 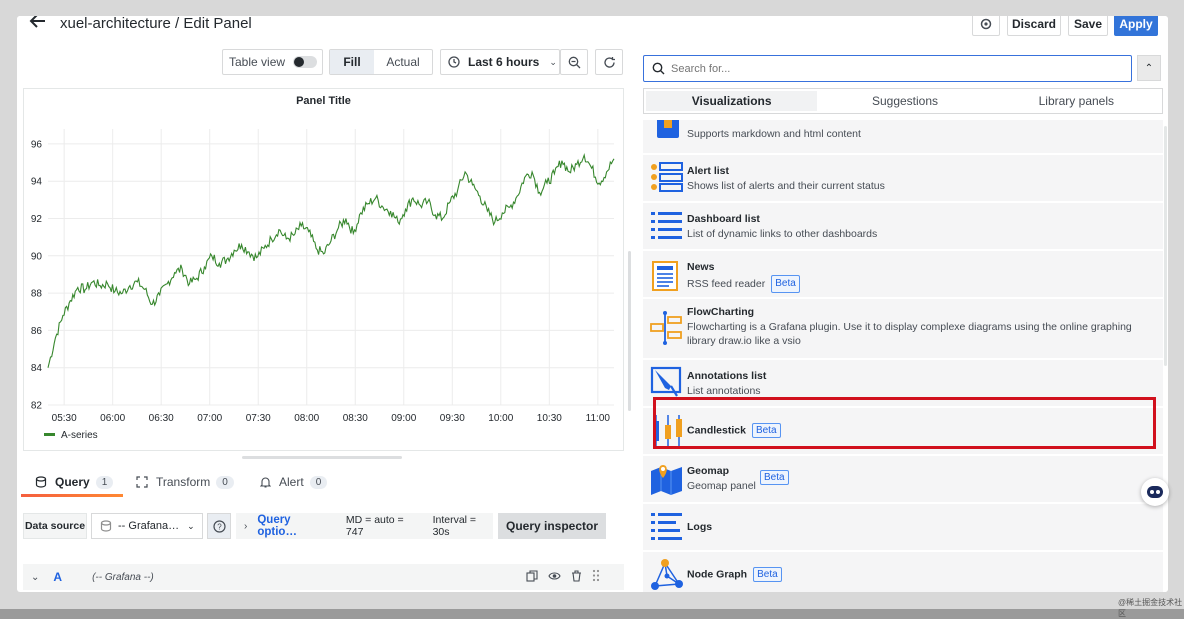 What do you see at coordinates (323, 577) in the screenshot?
I see `query-row-a: ⌄ A (-- Grafana --)` at bounding box center [323, 577].